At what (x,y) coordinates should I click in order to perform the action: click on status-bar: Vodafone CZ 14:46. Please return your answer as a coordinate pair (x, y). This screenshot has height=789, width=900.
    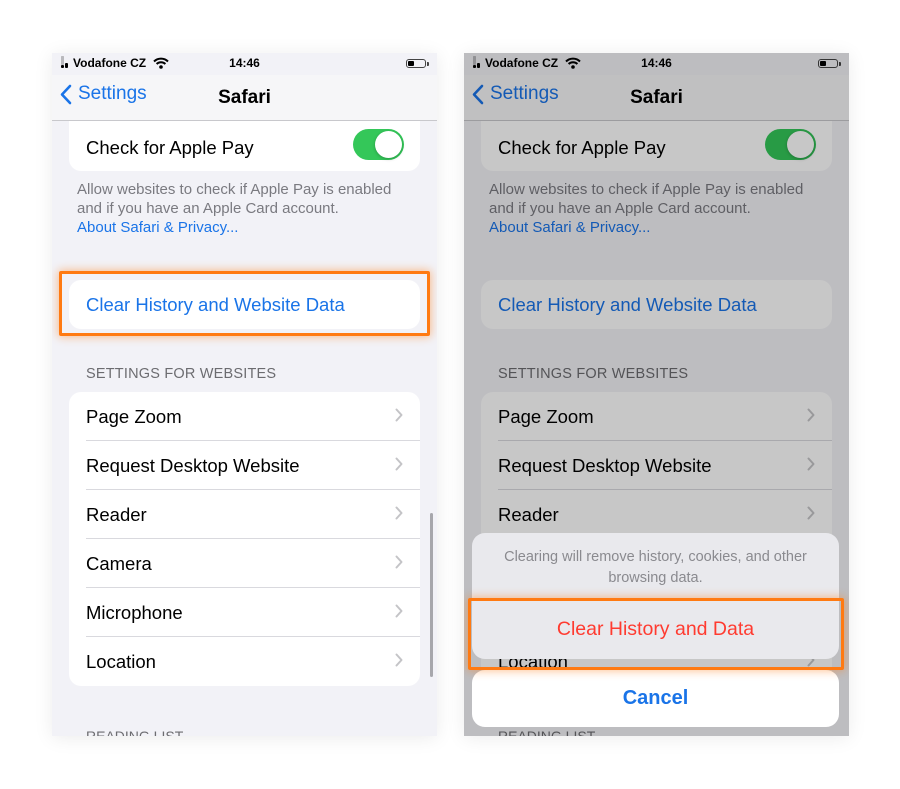
    Looking at the image, I should click on (244, 64).